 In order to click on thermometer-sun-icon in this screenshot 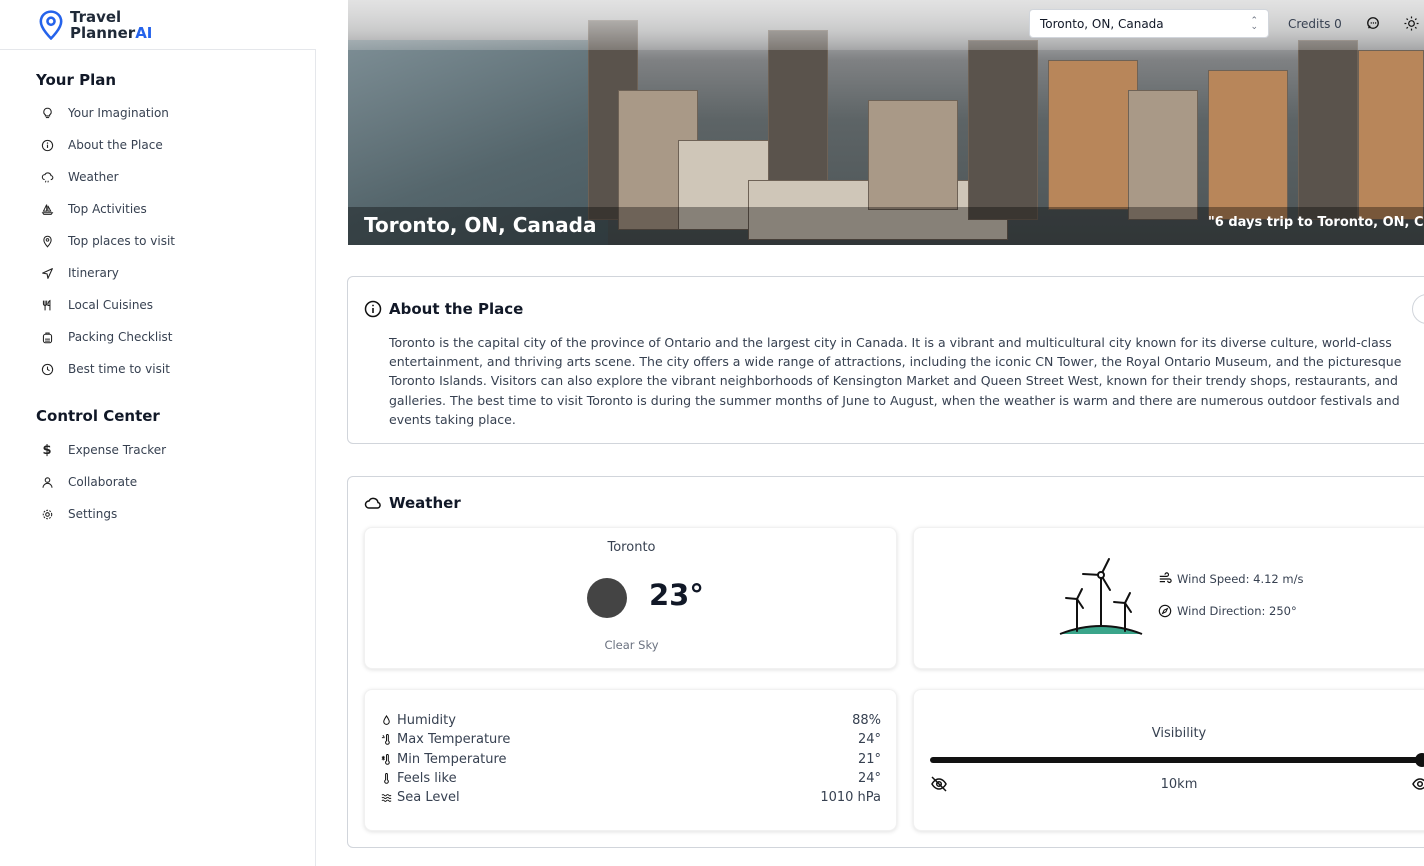, I will do `click(385, 739)`.